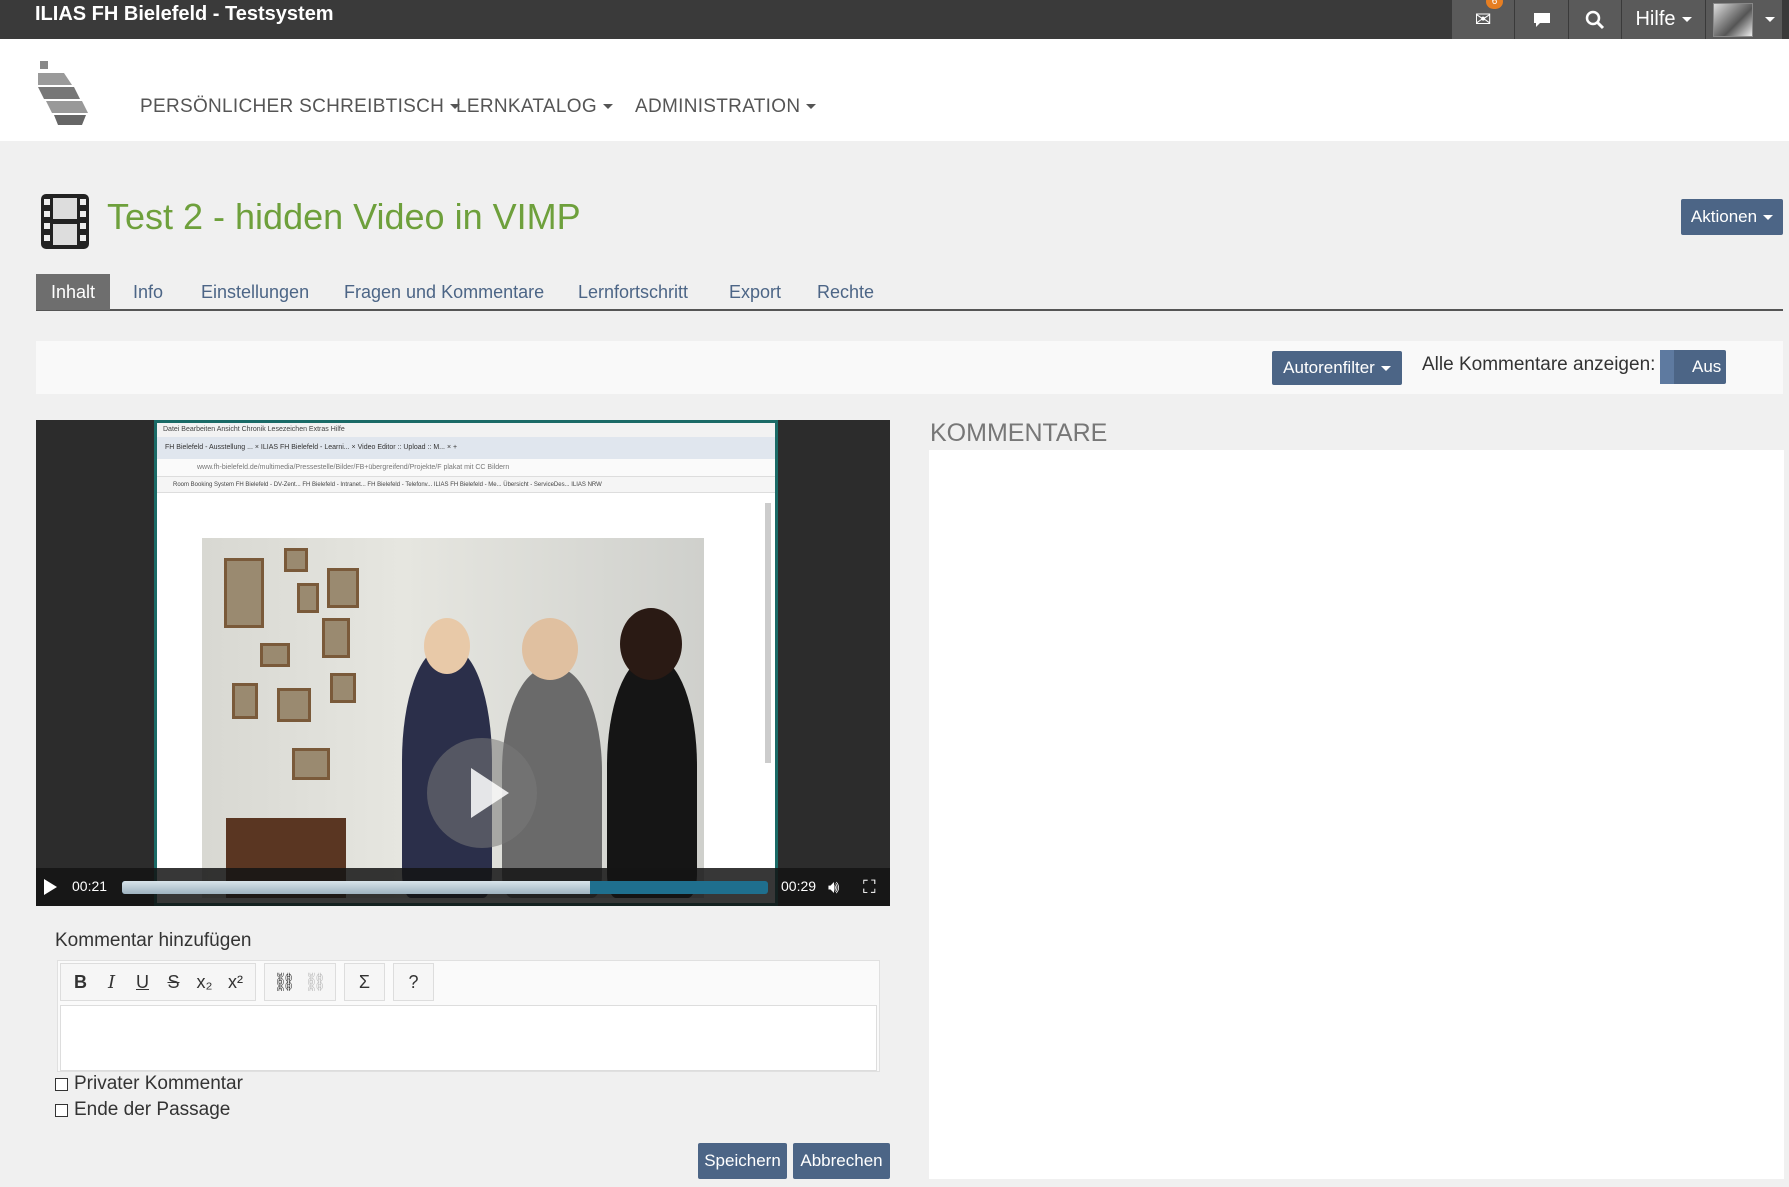 This screenshot has height=1187, width=1789. What do you see at coordinates (111, 982) in the screenshot?
I see `italic-icon: I` at bounding box center [111, 982].